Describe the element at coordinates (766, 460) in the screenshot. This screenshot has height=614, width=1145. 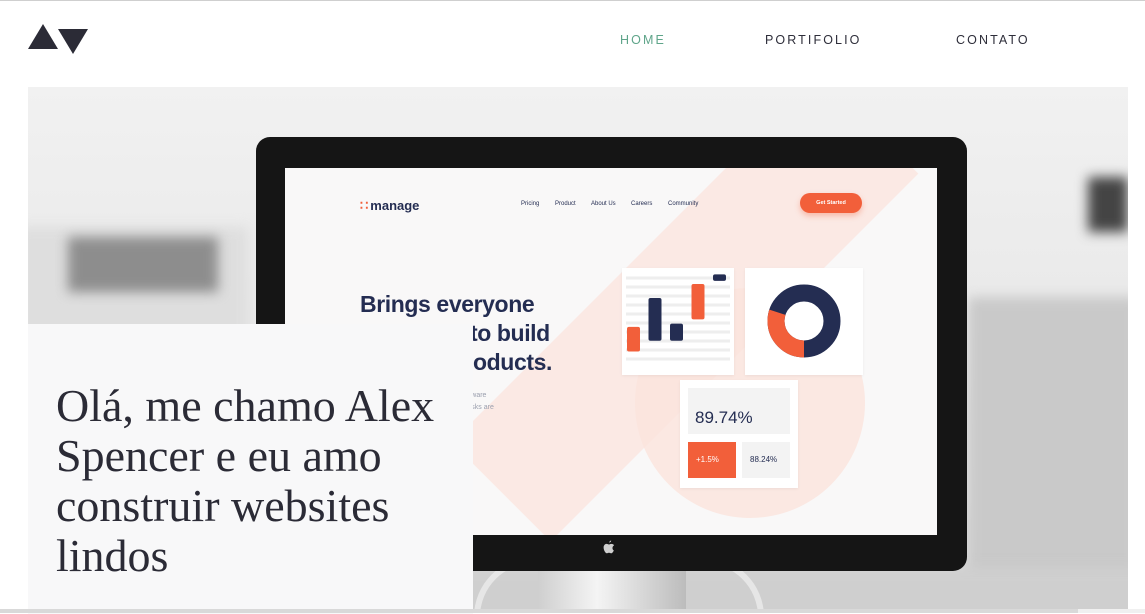
I see `stat-value-chip: 88.24%` at that location.